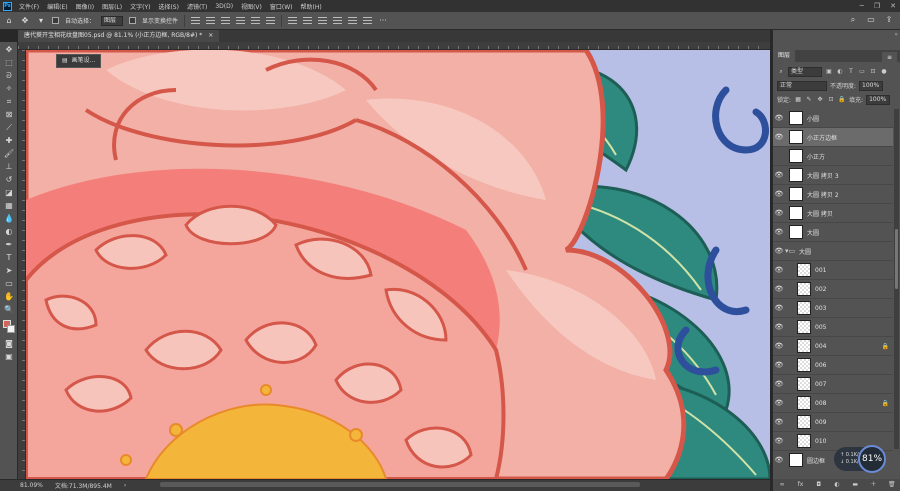  What do you see at coordinates (9, 128) in the screenshot?
I see `eyedropper-tool-icon: ⟋` at bounding box center [9, 128].